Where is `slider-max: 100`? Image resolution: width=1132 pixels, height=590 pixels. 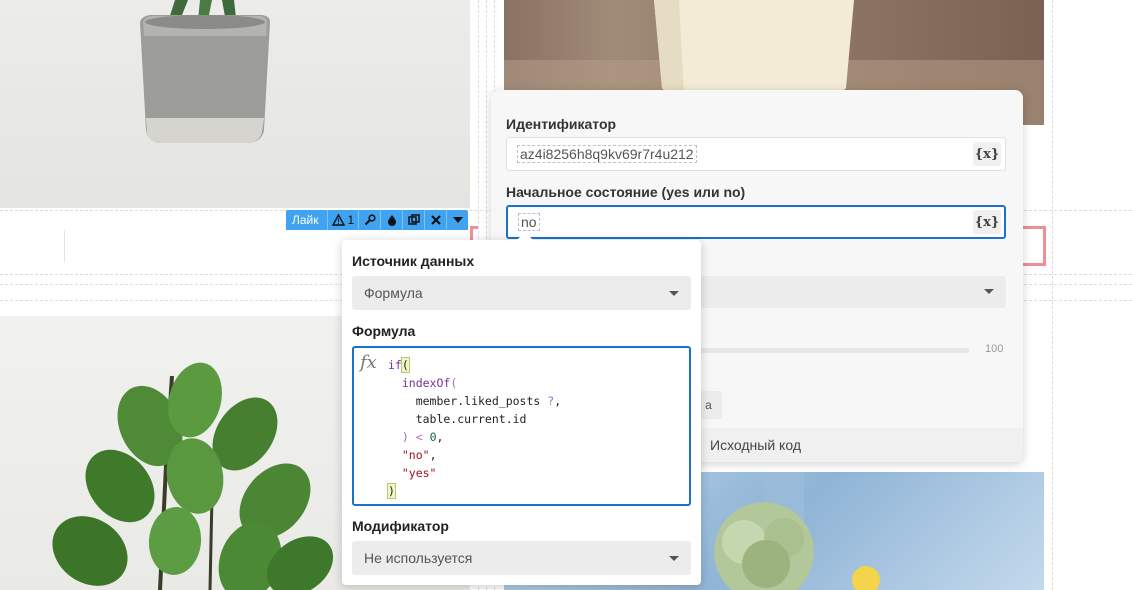 slider-max: 100 is located at coordinates (994, 349).